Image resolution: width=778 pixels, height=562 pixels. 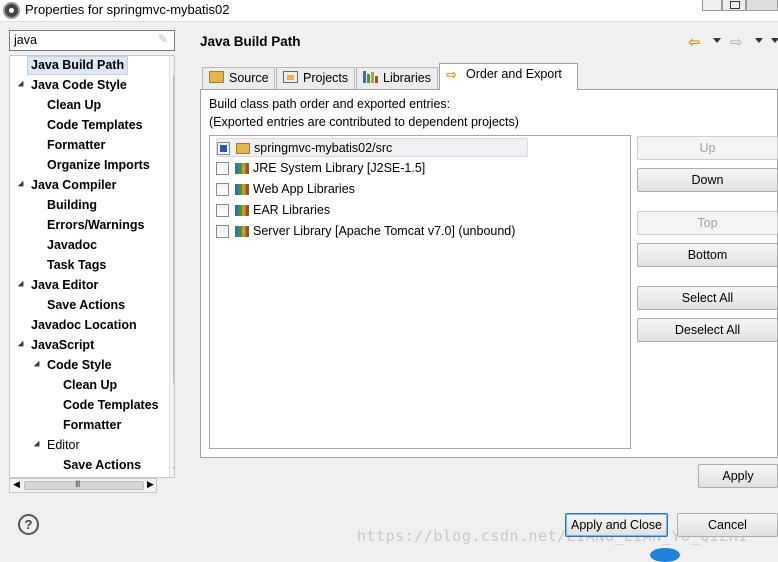 I want to click on eclipse-app-icon, so click(x=11, y=10).